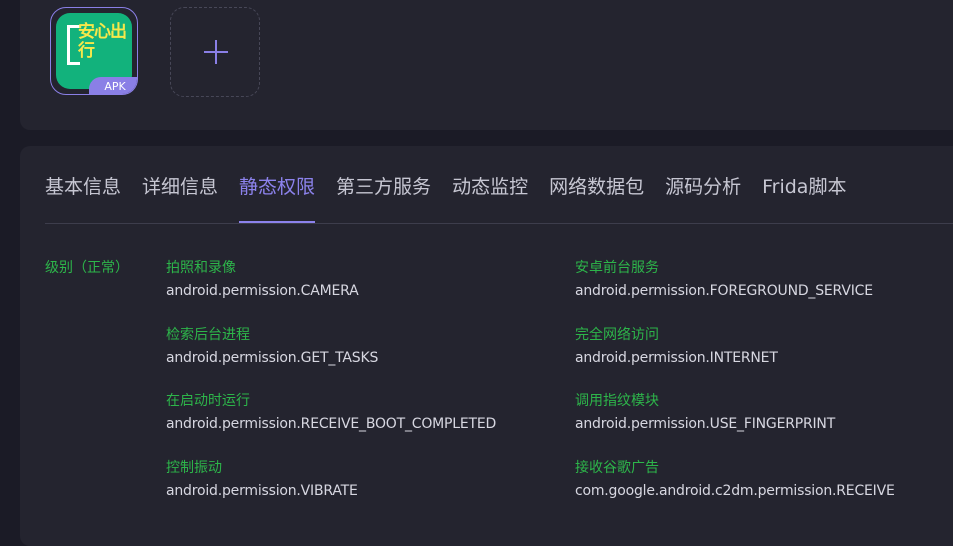 The height and width of the screenshot is (546, 953). I want to click on permission-id: android.permission.USE_FINGERPRINT, so click(705, 424).